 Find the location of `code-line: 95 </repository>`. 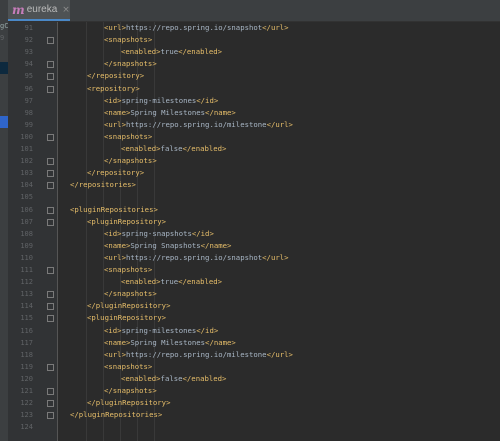

code-line: 95 </repository> is located at coordinates (254, 76).